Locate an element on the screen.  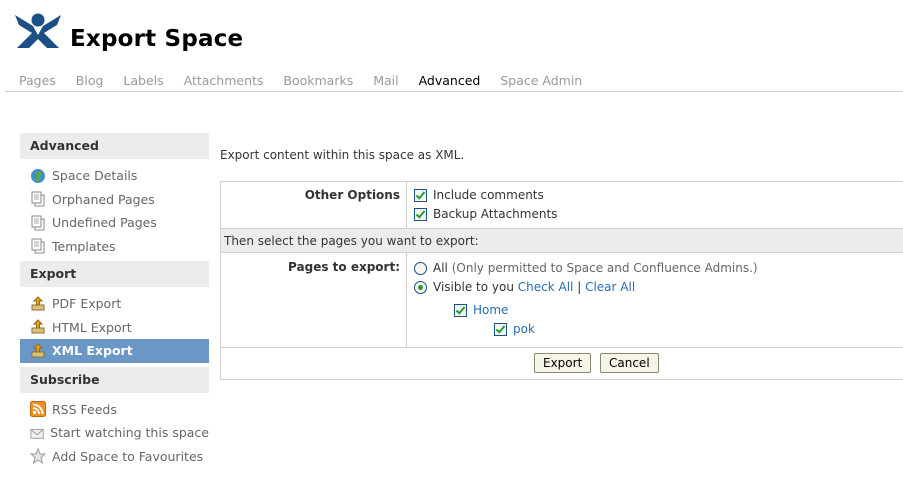
sidebar-item-xml-export: XML Export is located at coordinates (114, 351).